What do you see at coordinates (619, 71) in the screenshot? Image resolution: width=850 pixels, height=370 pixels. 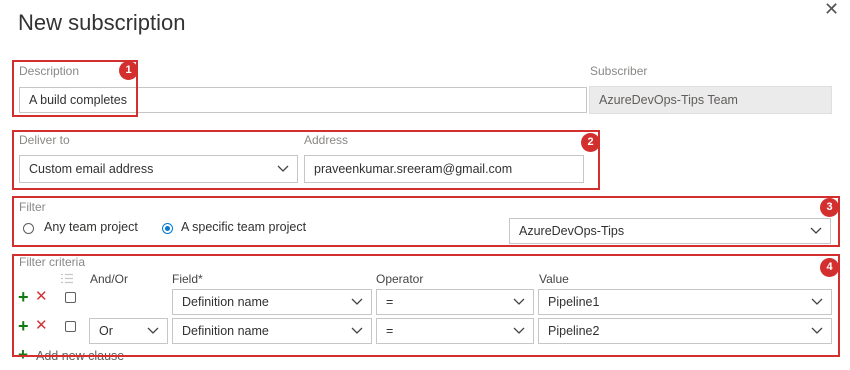 I see `subscriber-label: Subscriber` at bounding box center [619, 71].